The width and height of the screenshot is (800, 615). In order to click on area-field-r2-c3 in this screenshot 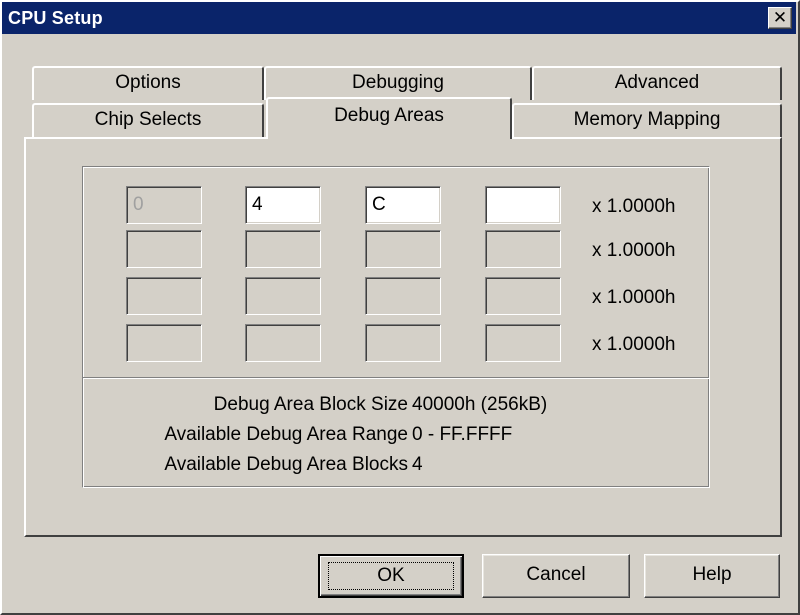, I will do `click(403, 249)`.